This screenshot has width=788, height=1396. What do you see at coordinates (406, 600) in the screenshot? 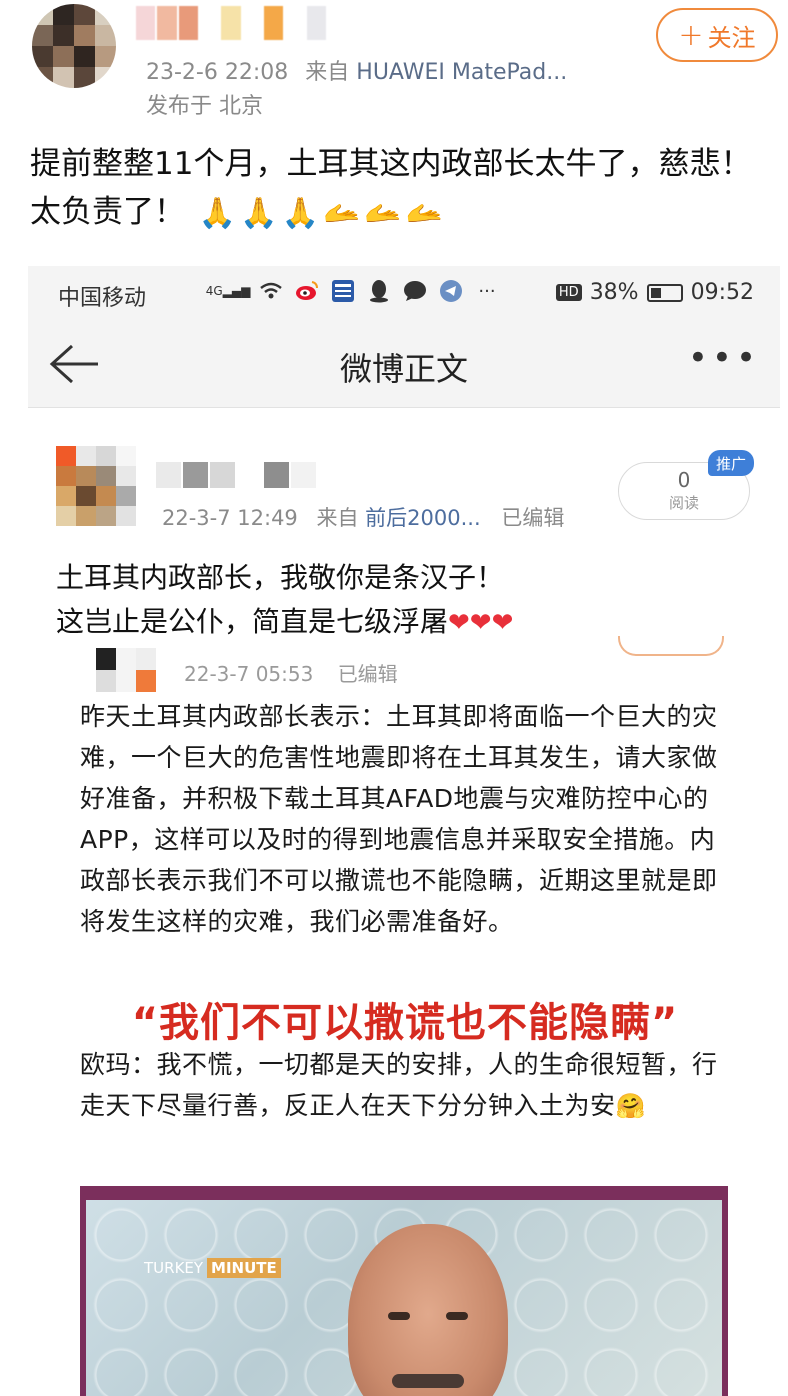
I see `inner-post-text: 土耳其内政部长，我敬你是条汉子！ 这岂止是公仆，简直是七级浮屠❤❤❤` at bounding box center [406, 600].